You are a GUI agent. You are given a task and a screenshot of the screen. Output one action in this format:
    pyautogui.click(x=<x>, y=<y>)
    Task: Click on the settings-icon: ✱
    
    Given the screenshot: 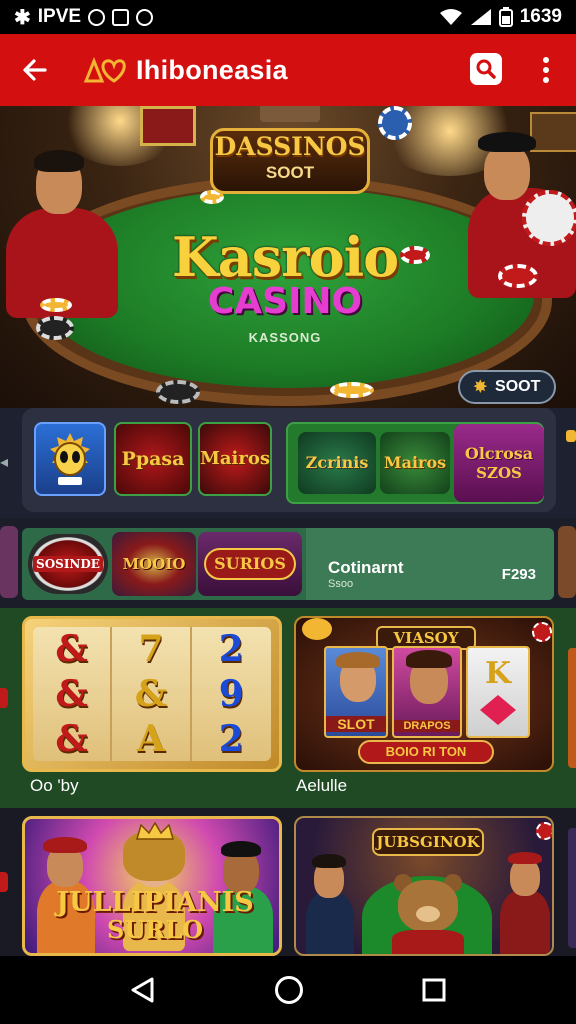 What is the action you would take?
    pyautogui.click(x=22, y=17)
    